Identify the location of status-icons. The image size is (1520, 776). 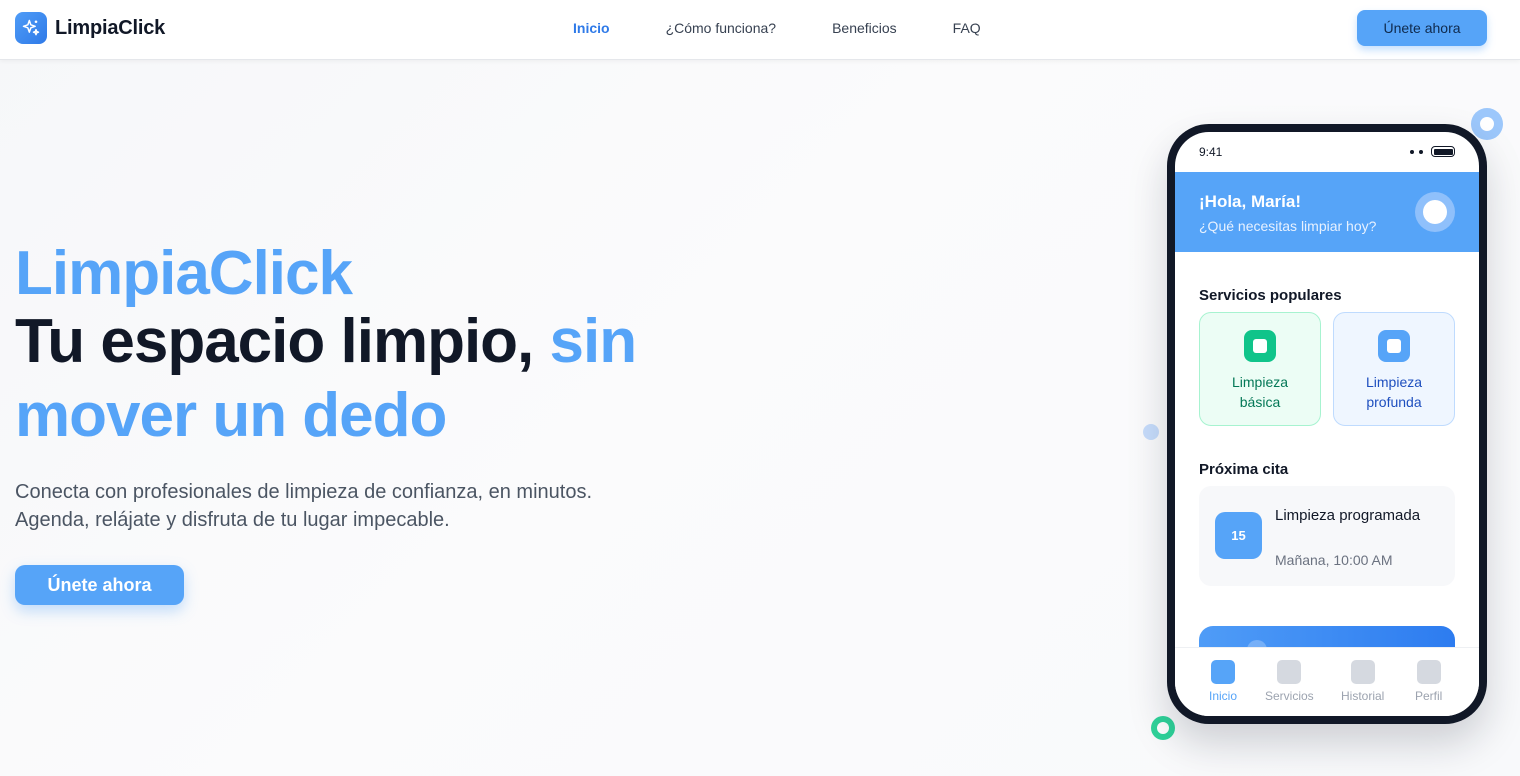
(1432, 151).